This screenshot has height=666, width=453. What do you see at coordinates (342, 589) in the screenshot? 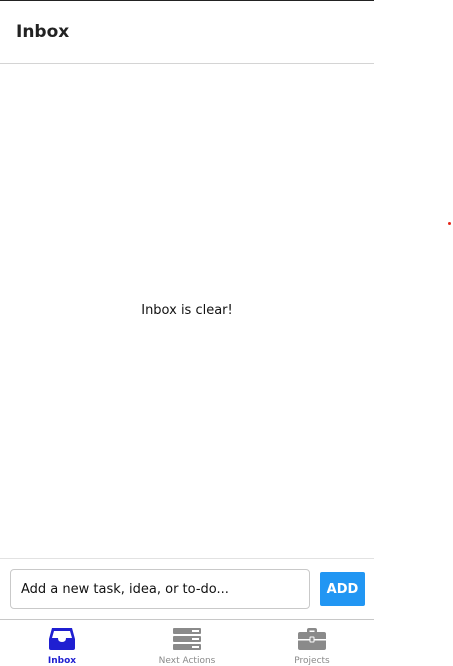
I see `add-button: ADD` at bounding box center [342, 589].